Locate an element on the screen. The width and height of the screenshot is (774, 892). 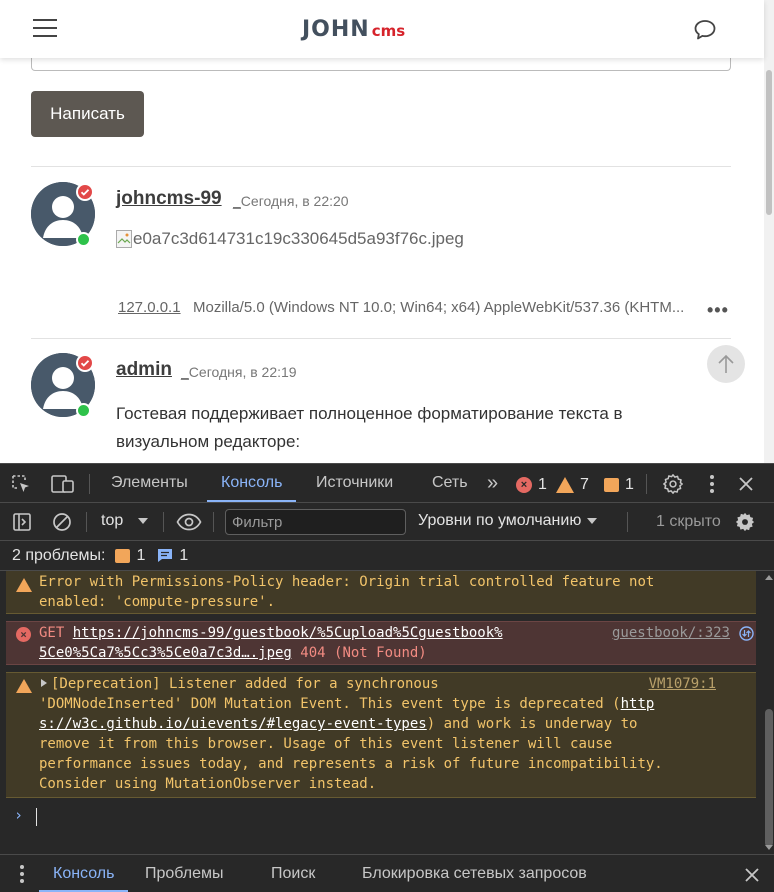
time-text: Сегодня, в 22:19 is located at coordinates (242, 372).